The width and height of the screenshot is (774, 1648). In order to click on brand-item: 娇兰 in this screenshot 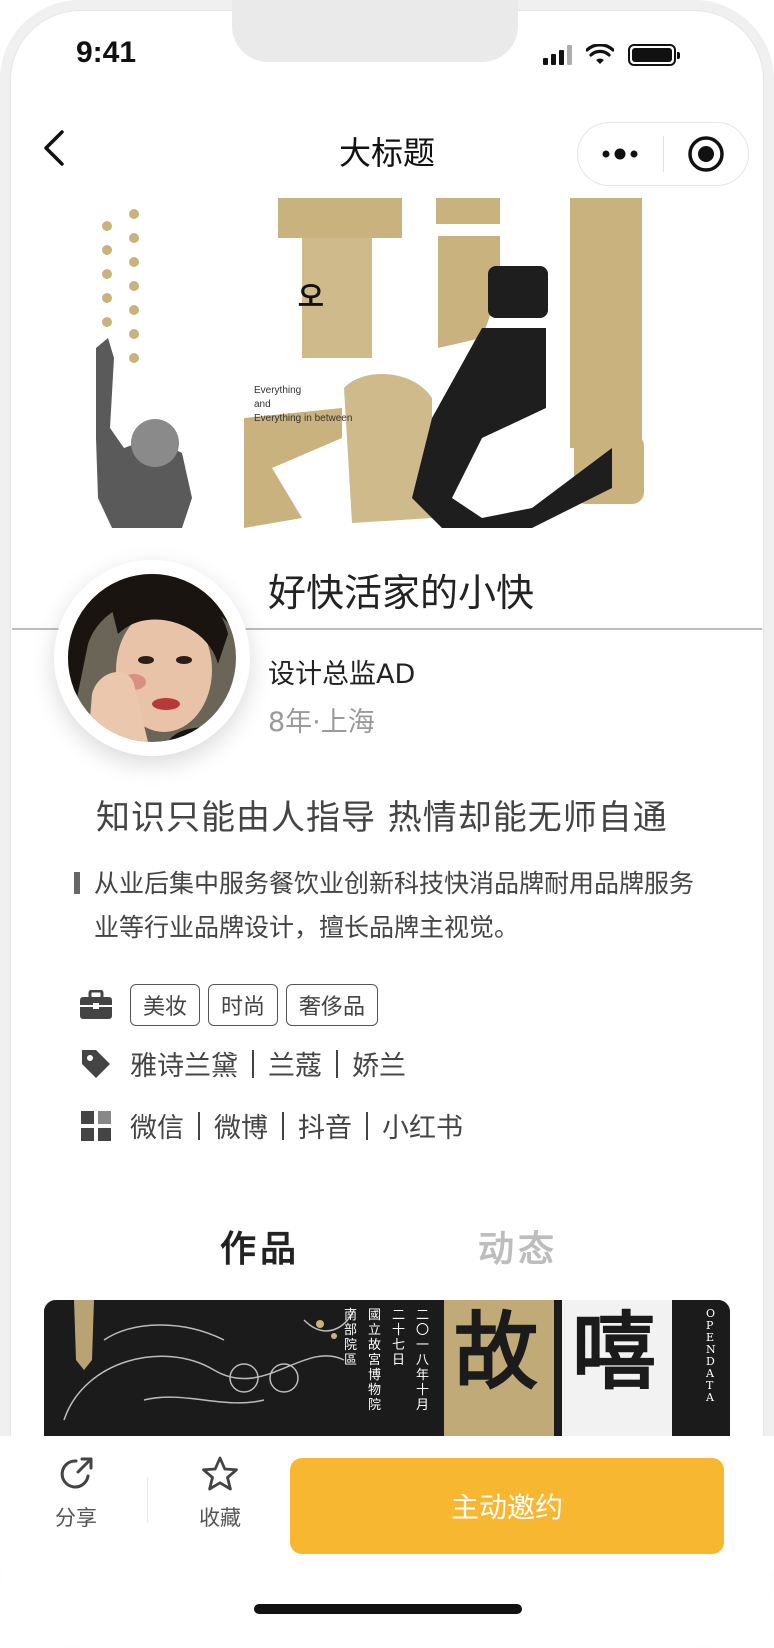, I will do `click(379, 1066)`.